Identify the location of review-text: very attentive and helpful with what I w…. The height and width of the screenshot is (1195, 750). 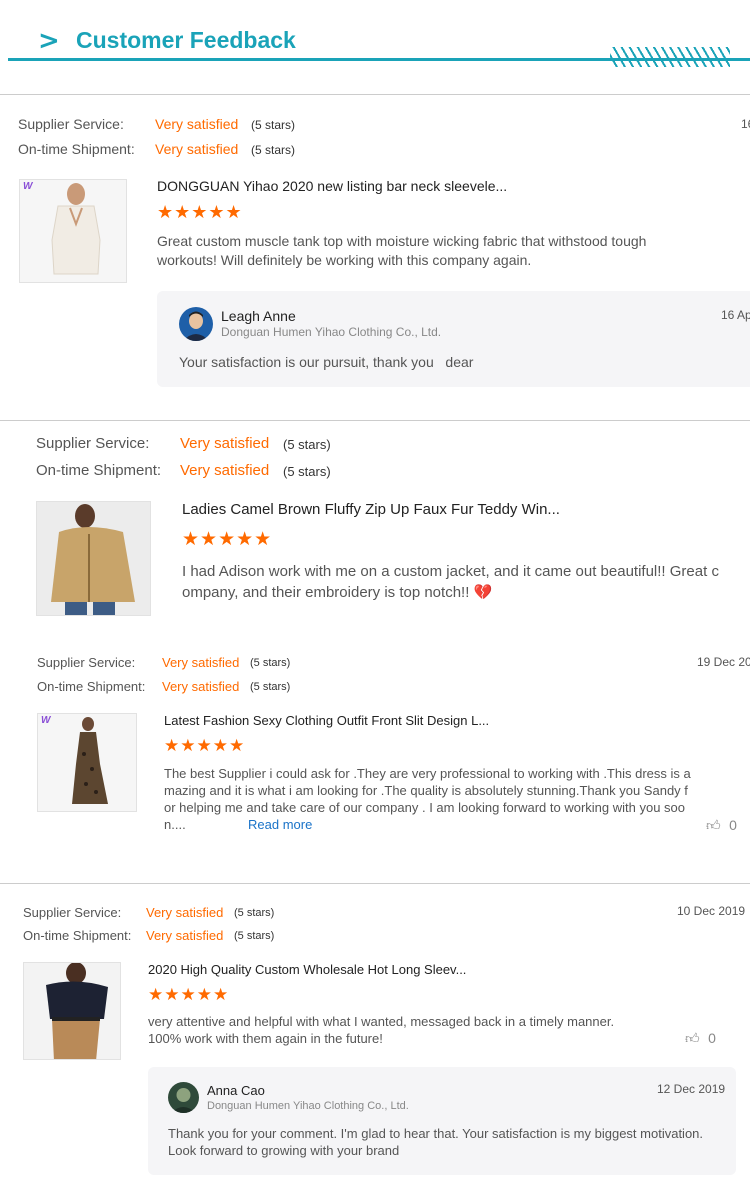
(418, 1030).